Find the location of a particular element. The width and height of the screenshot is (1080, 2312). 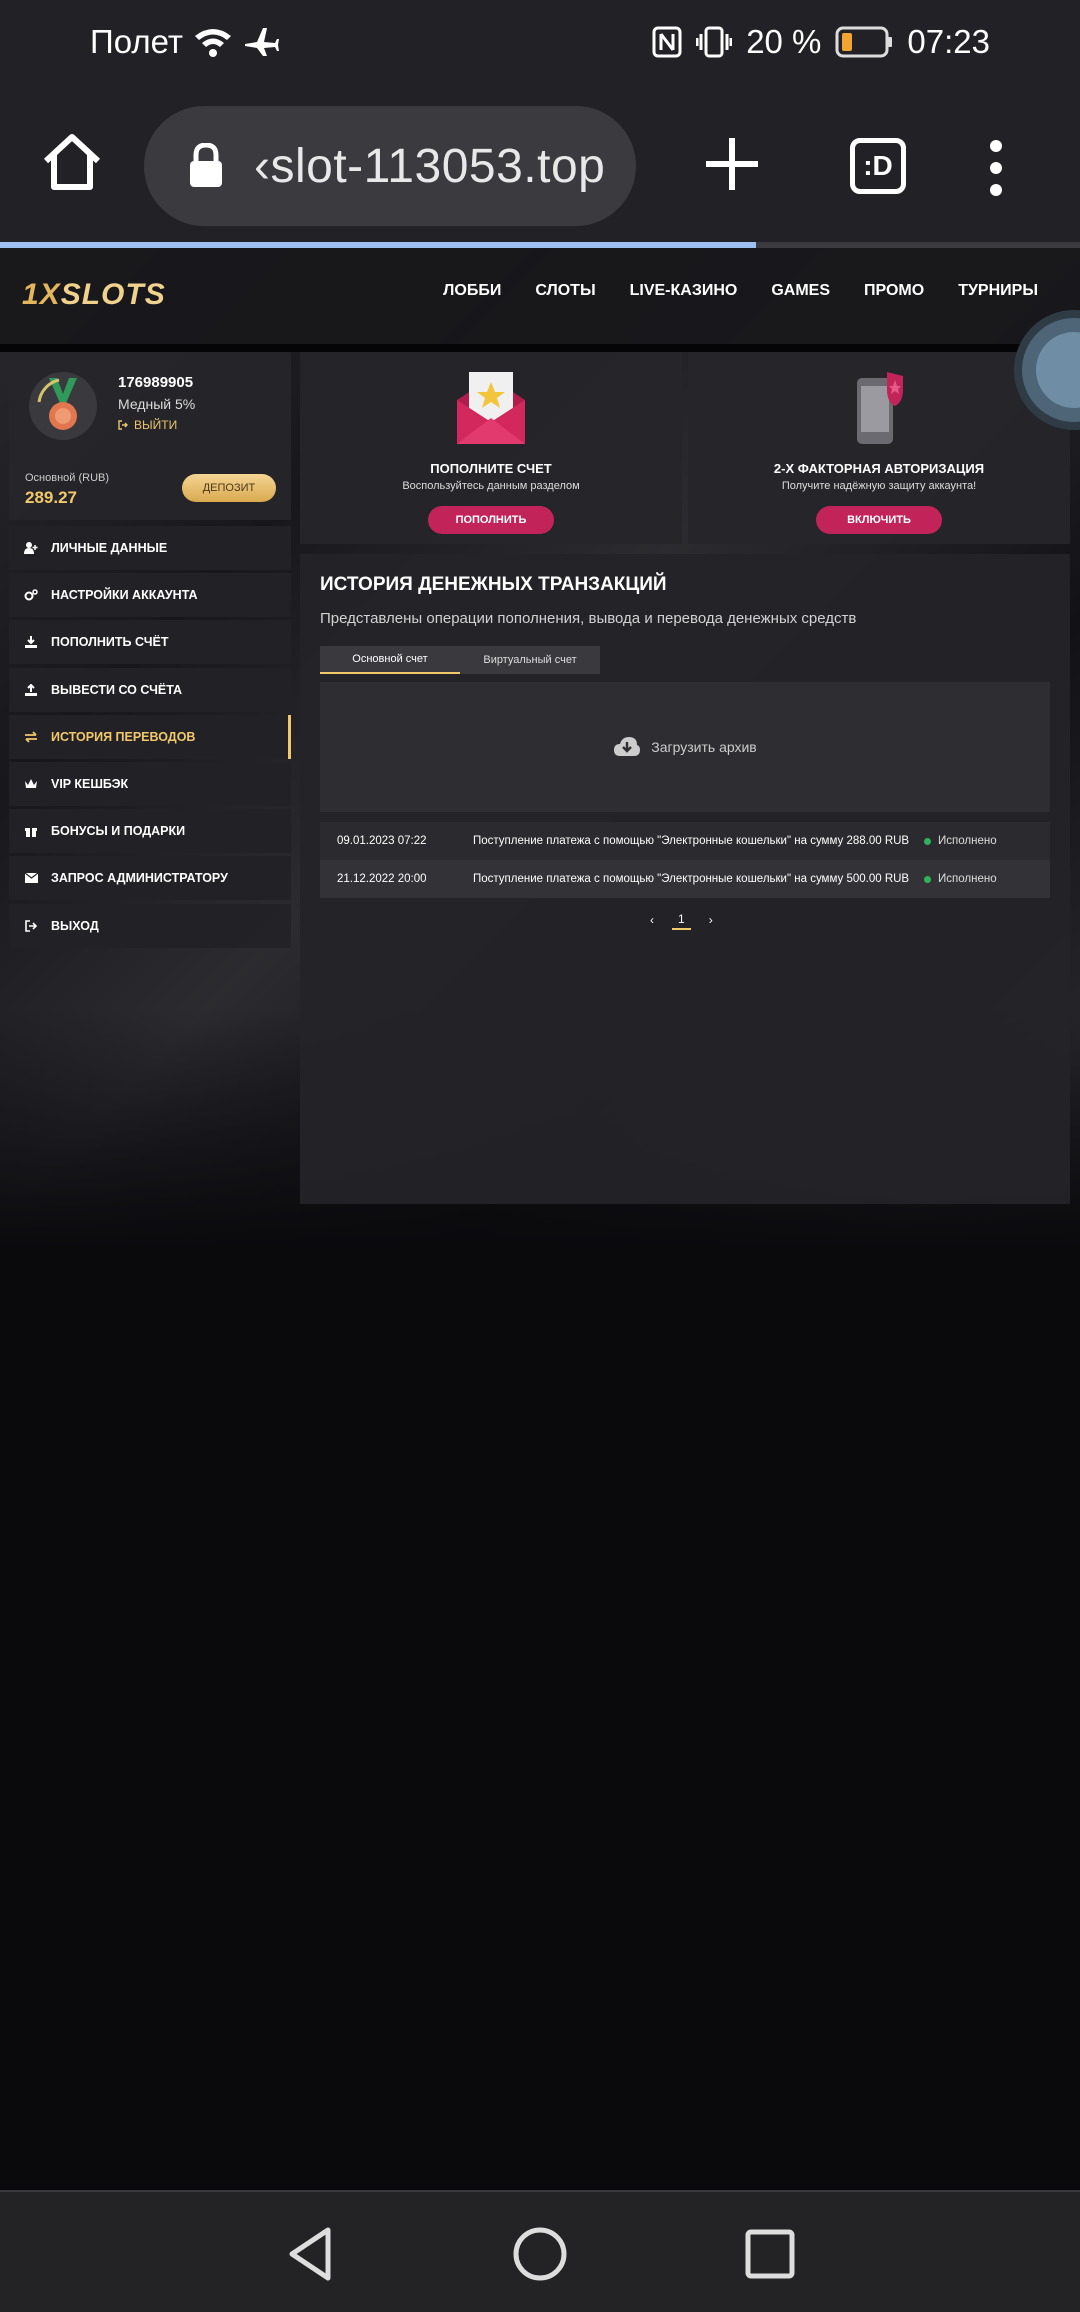

medal-icon is located at coordinates (63, 406).